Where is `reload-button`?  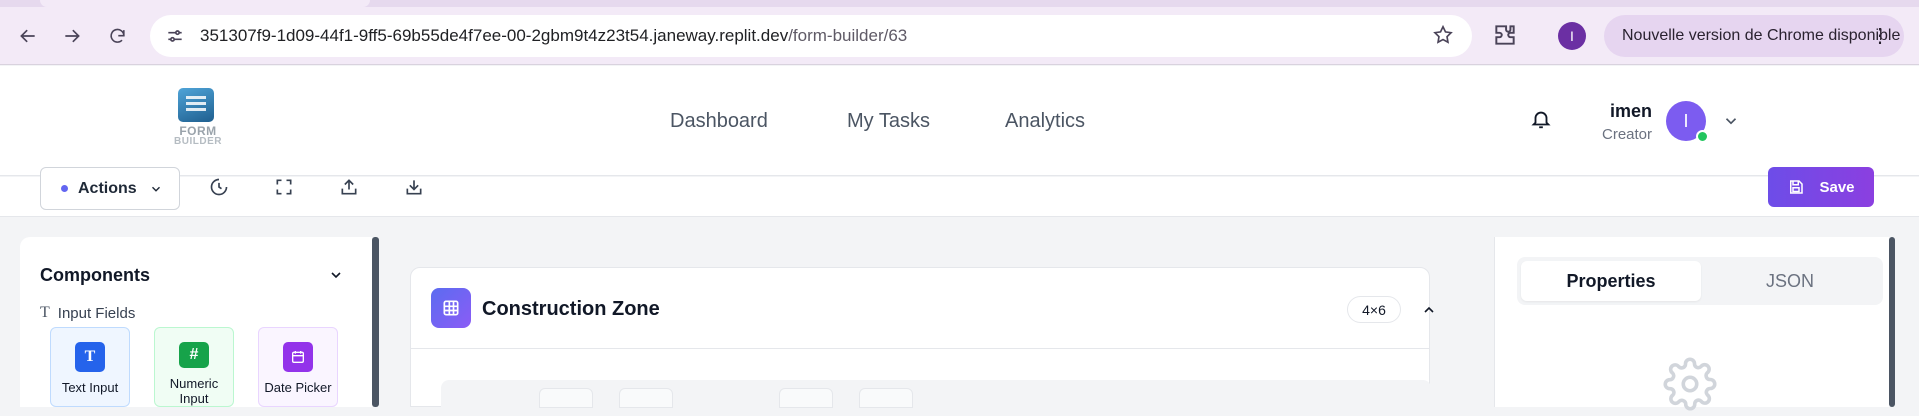
reload-button is located at coordinates (117, 36).